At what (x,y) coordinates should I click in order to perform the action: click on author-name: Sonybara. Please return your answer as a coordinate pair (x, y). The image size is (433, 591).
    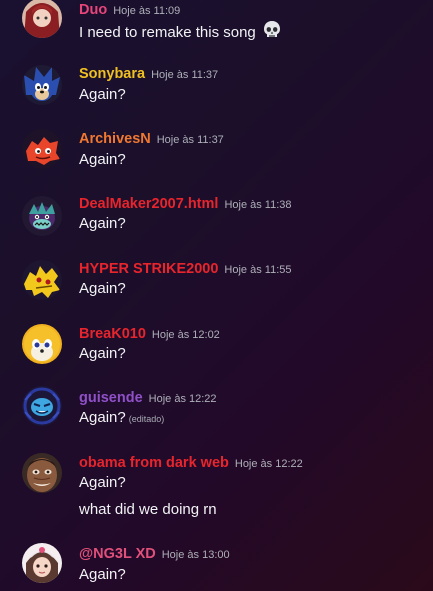
    Looking at the image, I should click on (112, 74).